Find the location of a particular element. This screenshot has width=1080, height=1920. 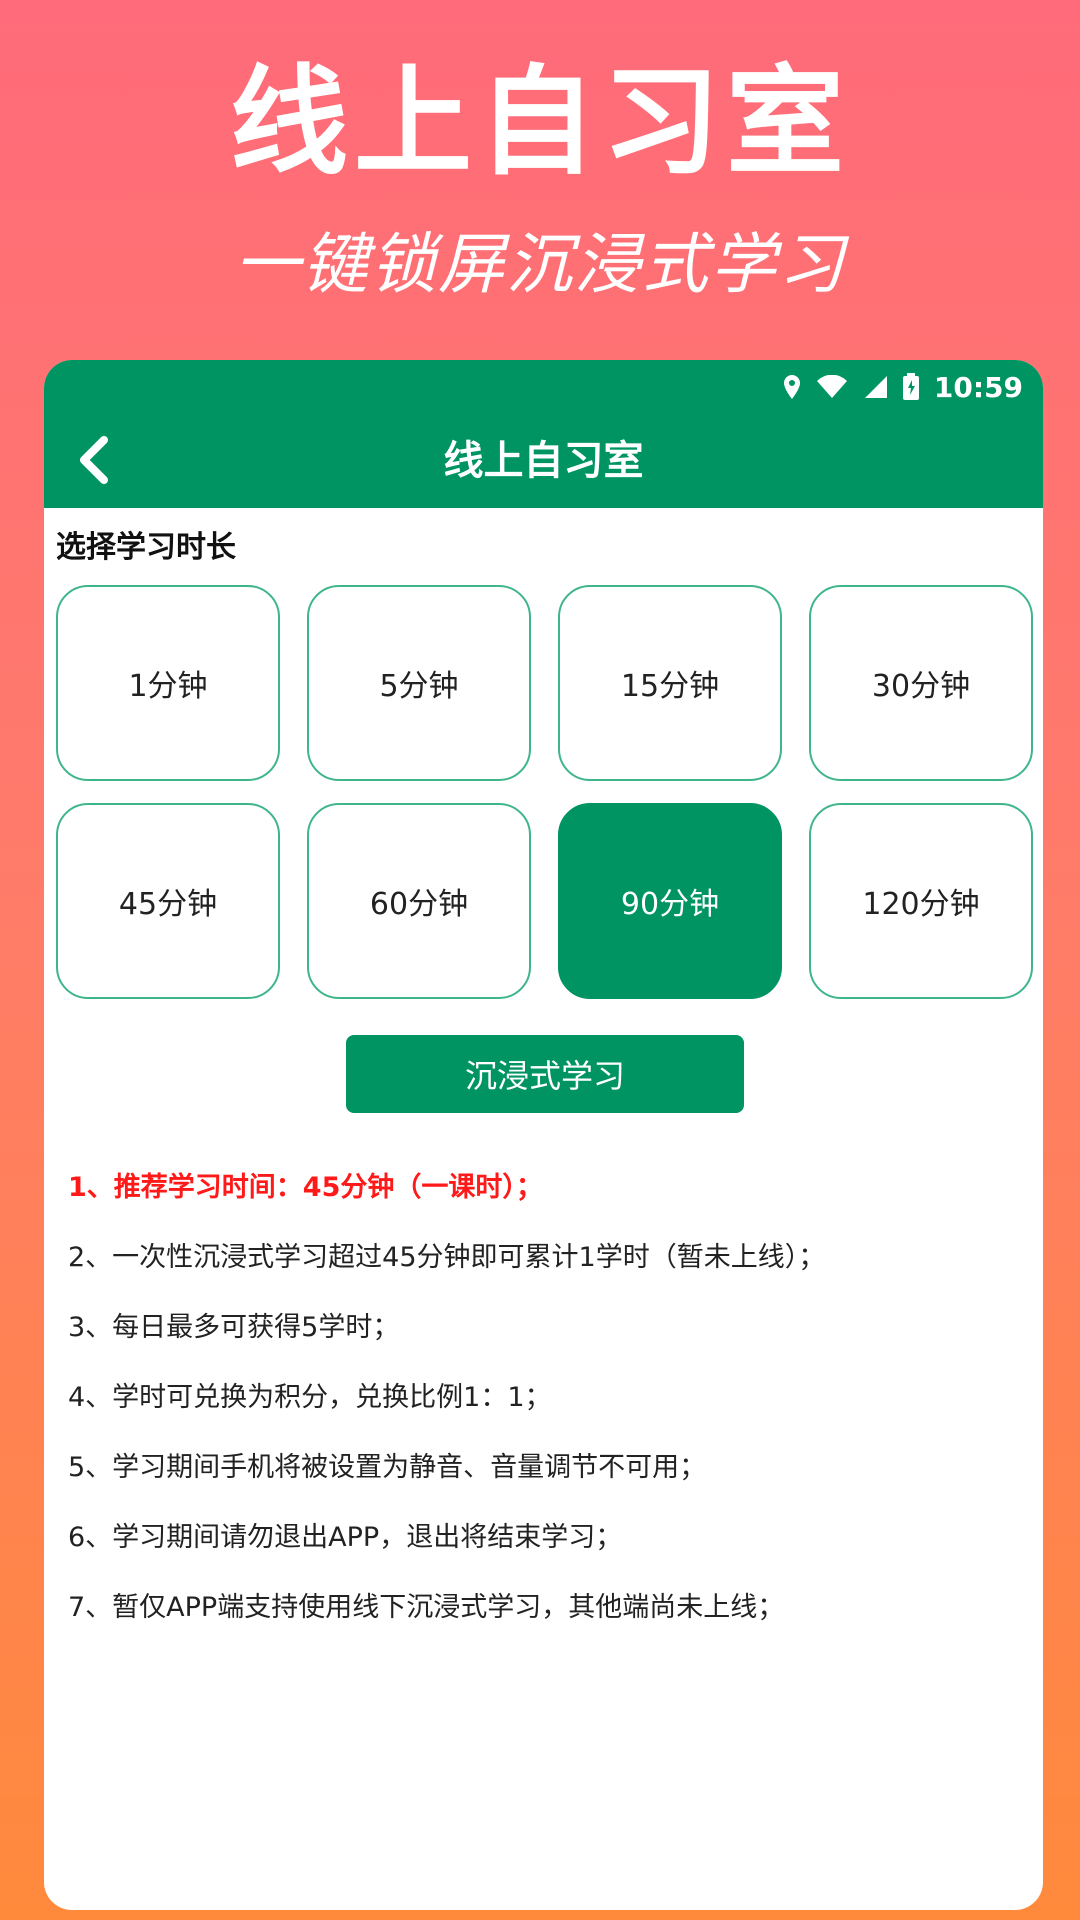

duration-option-15min: 15分钟 is located at coordinates (670, 683).